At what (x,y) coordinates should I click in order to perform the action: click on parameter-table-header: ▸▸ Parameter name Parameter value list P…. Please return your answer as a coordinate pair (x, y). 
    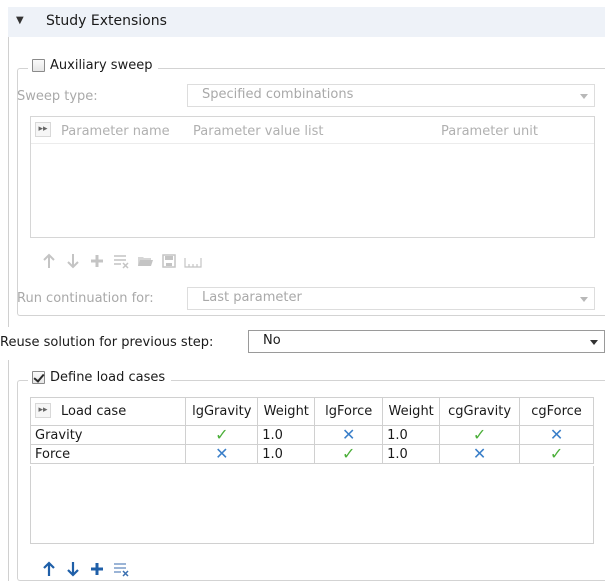
    Looking at the image, I should click on (312, 130).